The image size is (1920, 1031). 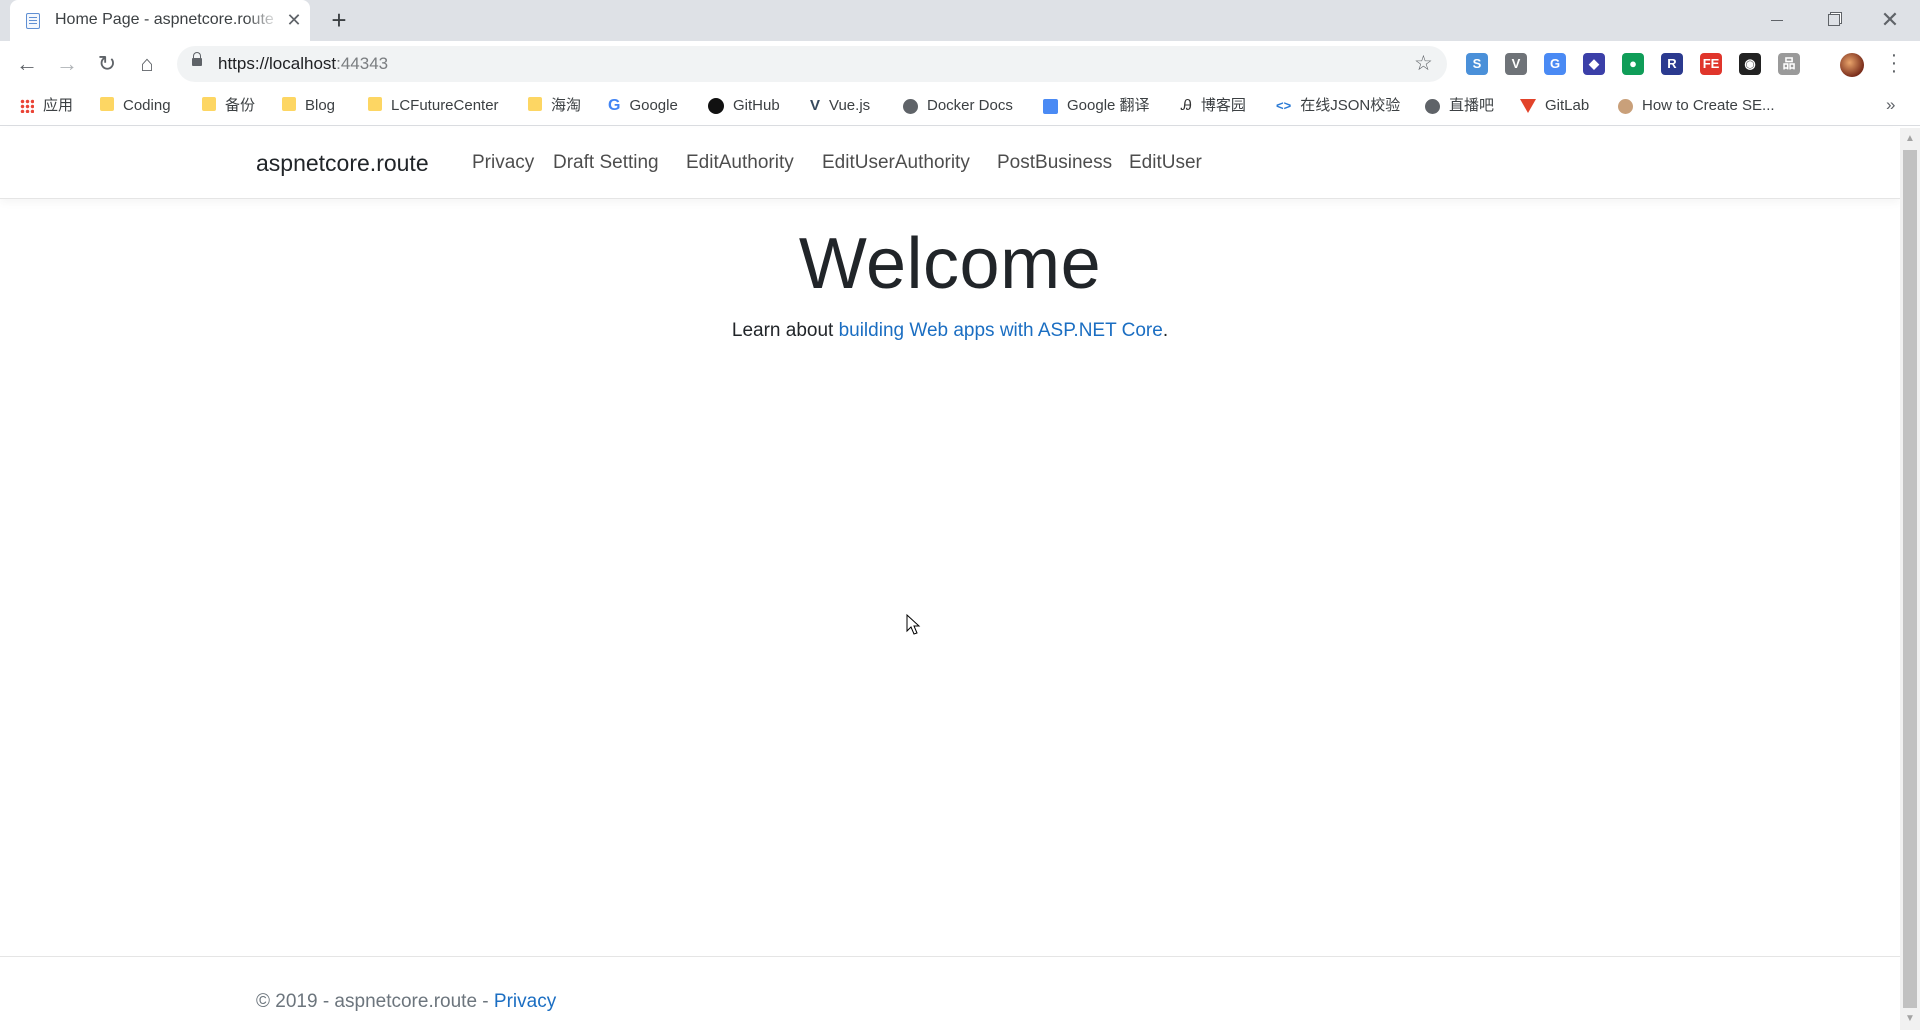 I want to click on browser-tab: Home Page - aspnetcore.route ✕, so click(x=160, y=20).